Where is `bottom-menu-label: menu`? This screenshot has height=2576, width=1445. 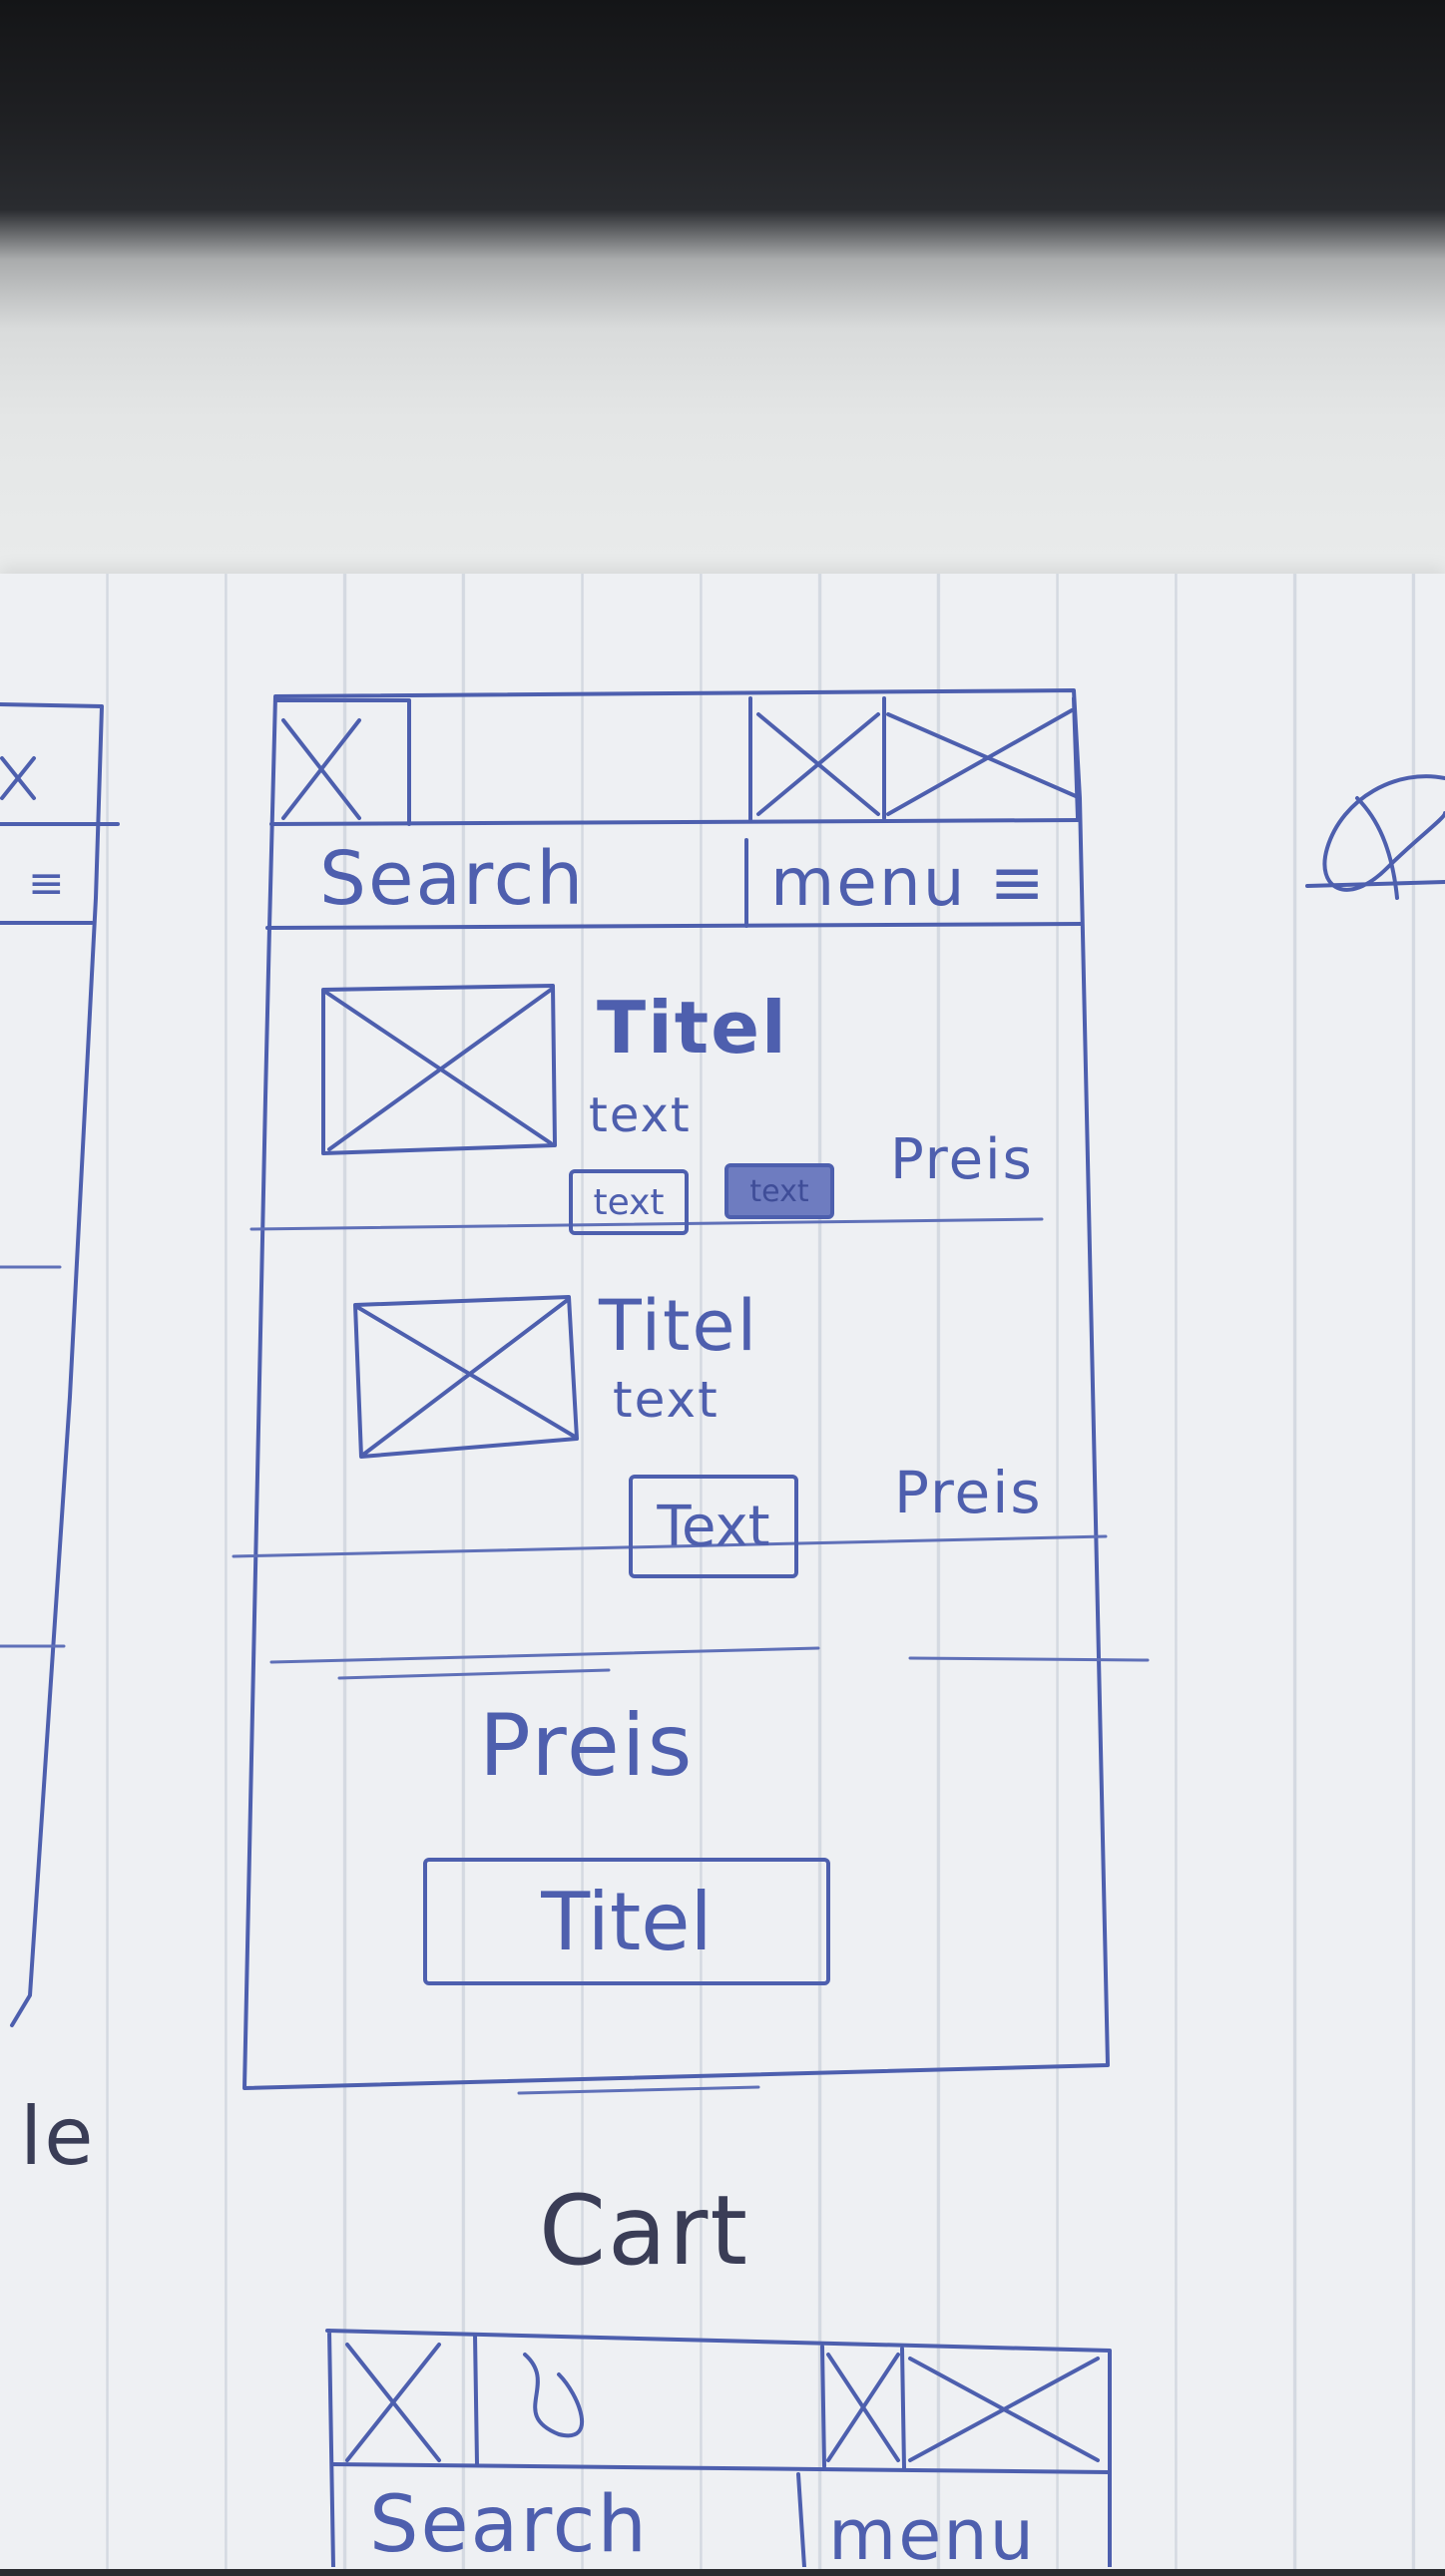 bottom-menu-label: menu is located at coordinates (932, 2535).